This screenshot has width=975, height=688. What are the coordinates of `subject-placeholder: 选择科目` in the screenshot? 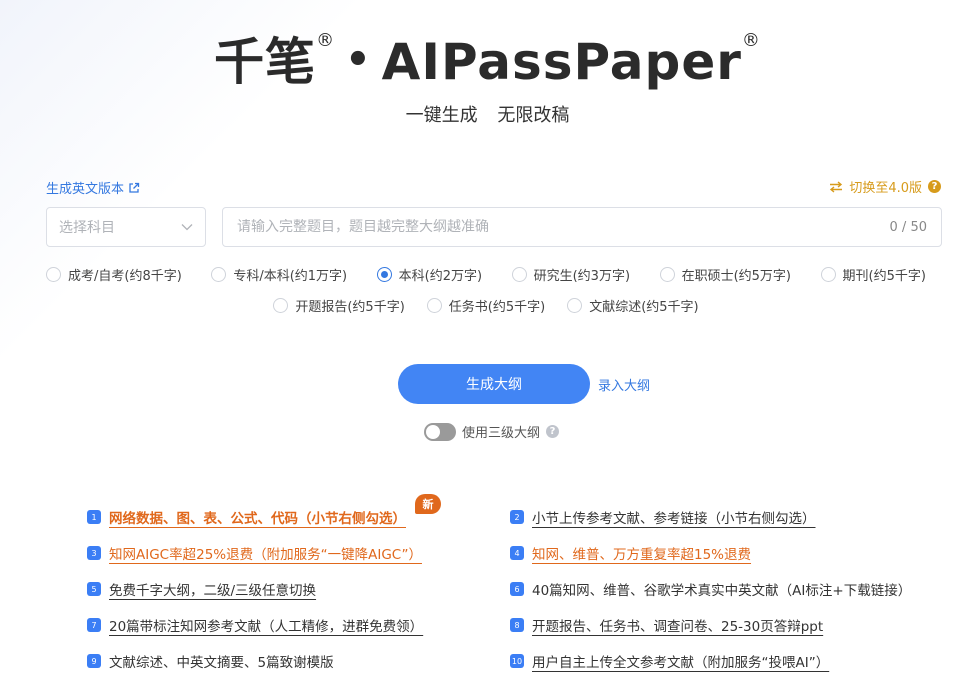 It's located at (87, 228).